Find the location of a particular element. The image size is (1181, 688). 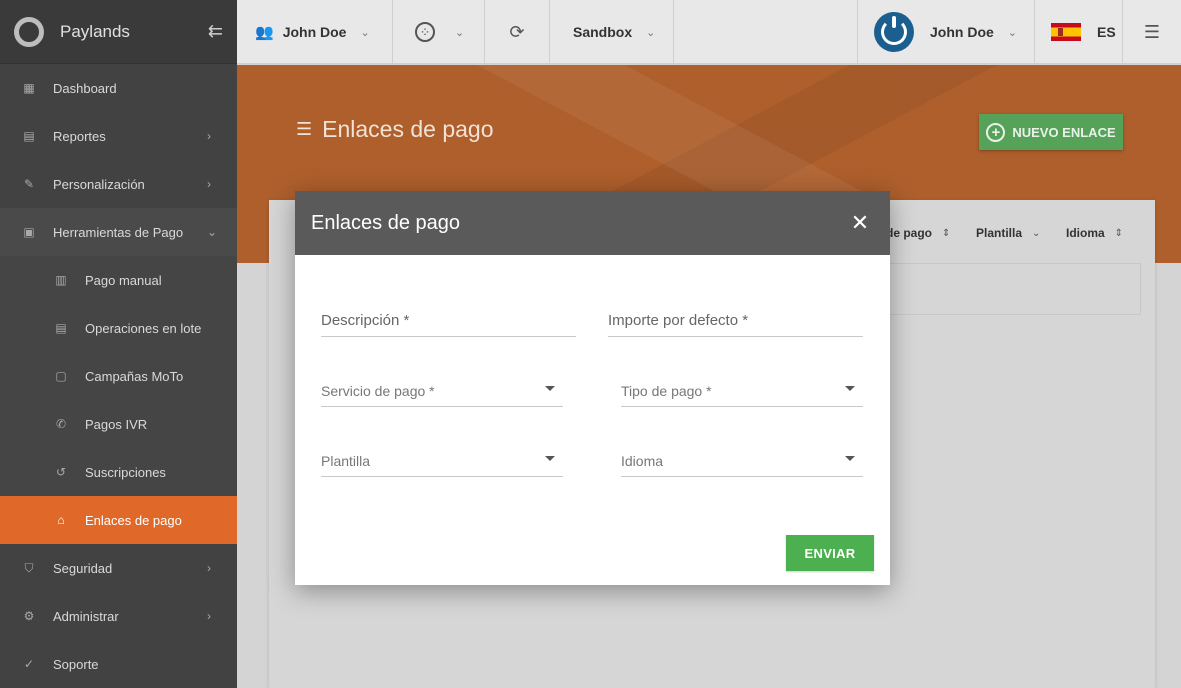

new-link-button: + NUEVO ENLACE is located at coordinates (1051, 132).